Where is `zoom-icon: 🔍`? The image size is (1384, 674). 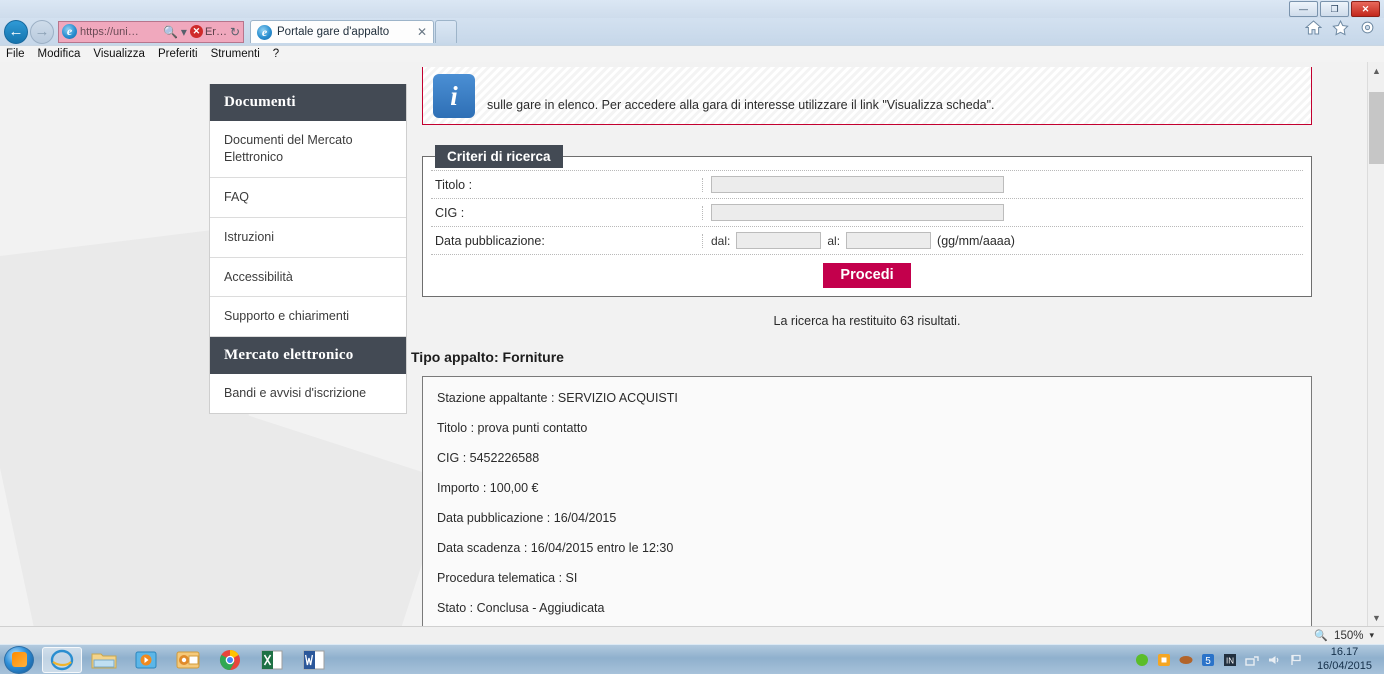
zoom-icon: 🔍 is located at coordinates (1321, 636).